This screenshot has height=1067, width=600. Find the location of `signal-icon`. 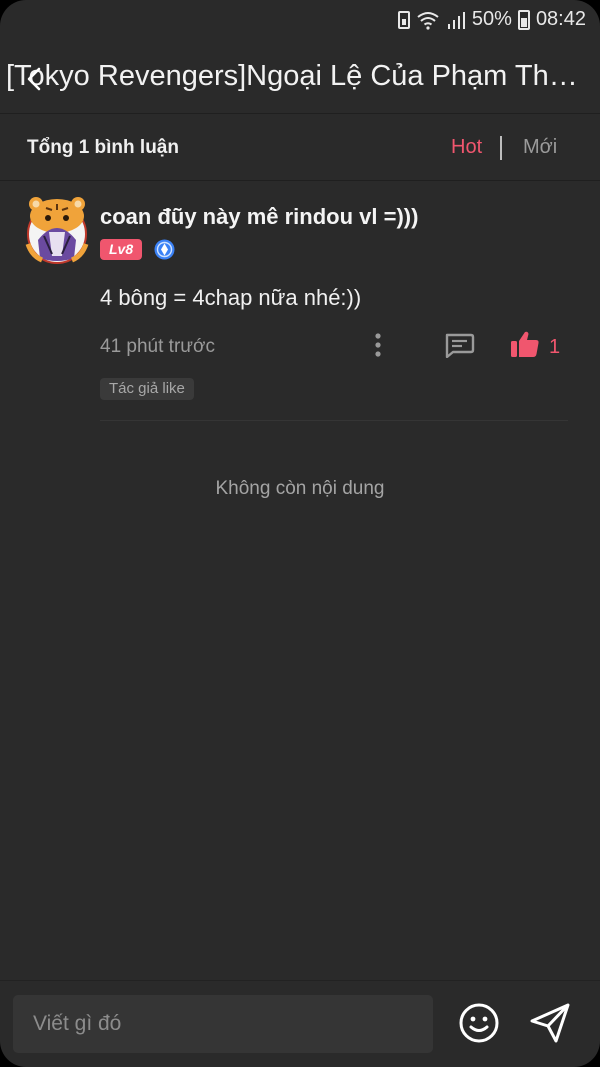

signal-icon is located at coordinates (456, 20).